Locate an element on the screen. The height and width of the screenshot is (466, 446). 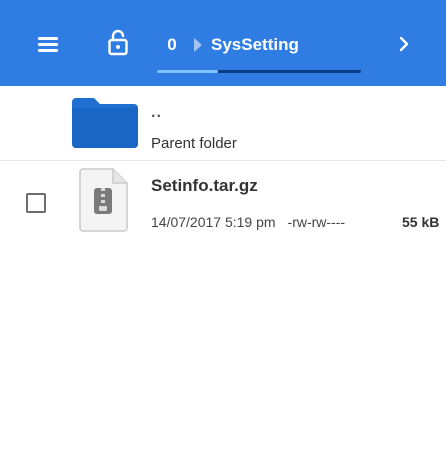
parent-folder-name: .. is located at coordinates (156, 112).